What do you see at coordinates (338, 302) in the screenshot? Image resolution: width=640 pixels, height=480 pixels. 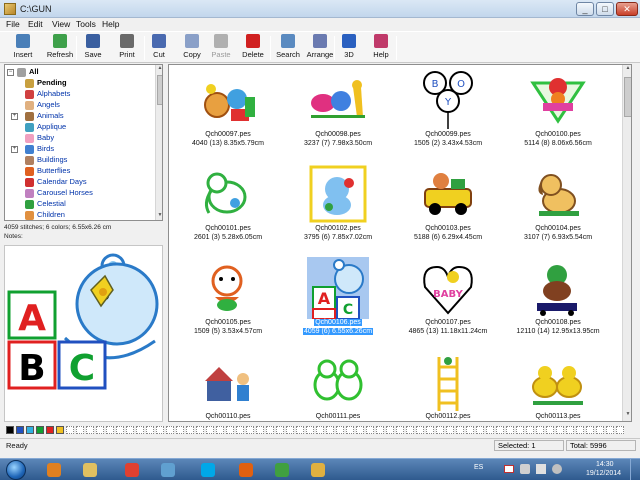 I see `design-thumbnail: A C Qch00106.pes 4059 (6) 6.55x6.26cm` at bounding box center [338, 302].